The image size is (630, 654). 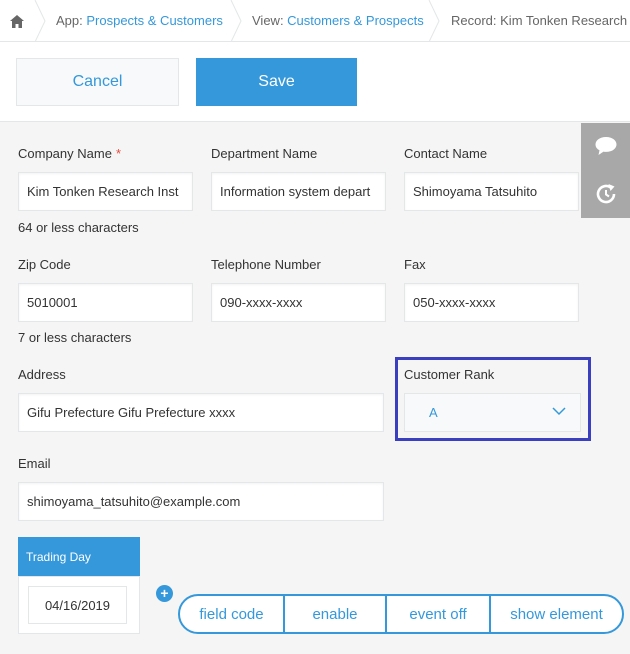 What do you see at coordinates (491, 191) in the screenshot?
I see `contact-name-field: Shimoyama Tatsuhito` at bounding box center [491, 191].